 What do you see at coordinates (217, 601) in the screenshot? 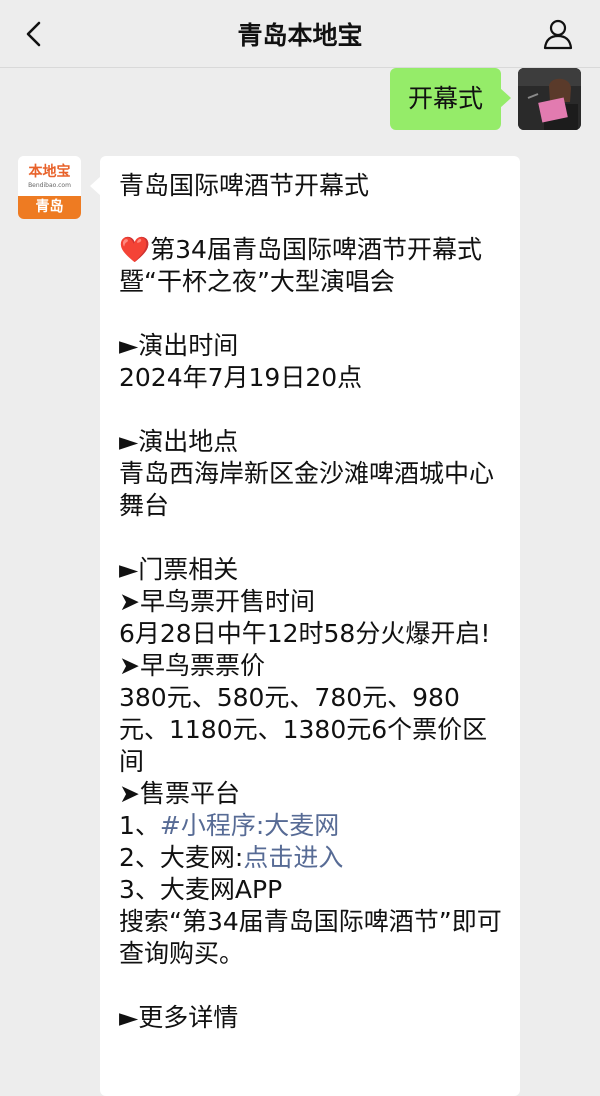
I see `early-sale-label: ➤早鸟票开售时间` at bounding box center [217, 601].